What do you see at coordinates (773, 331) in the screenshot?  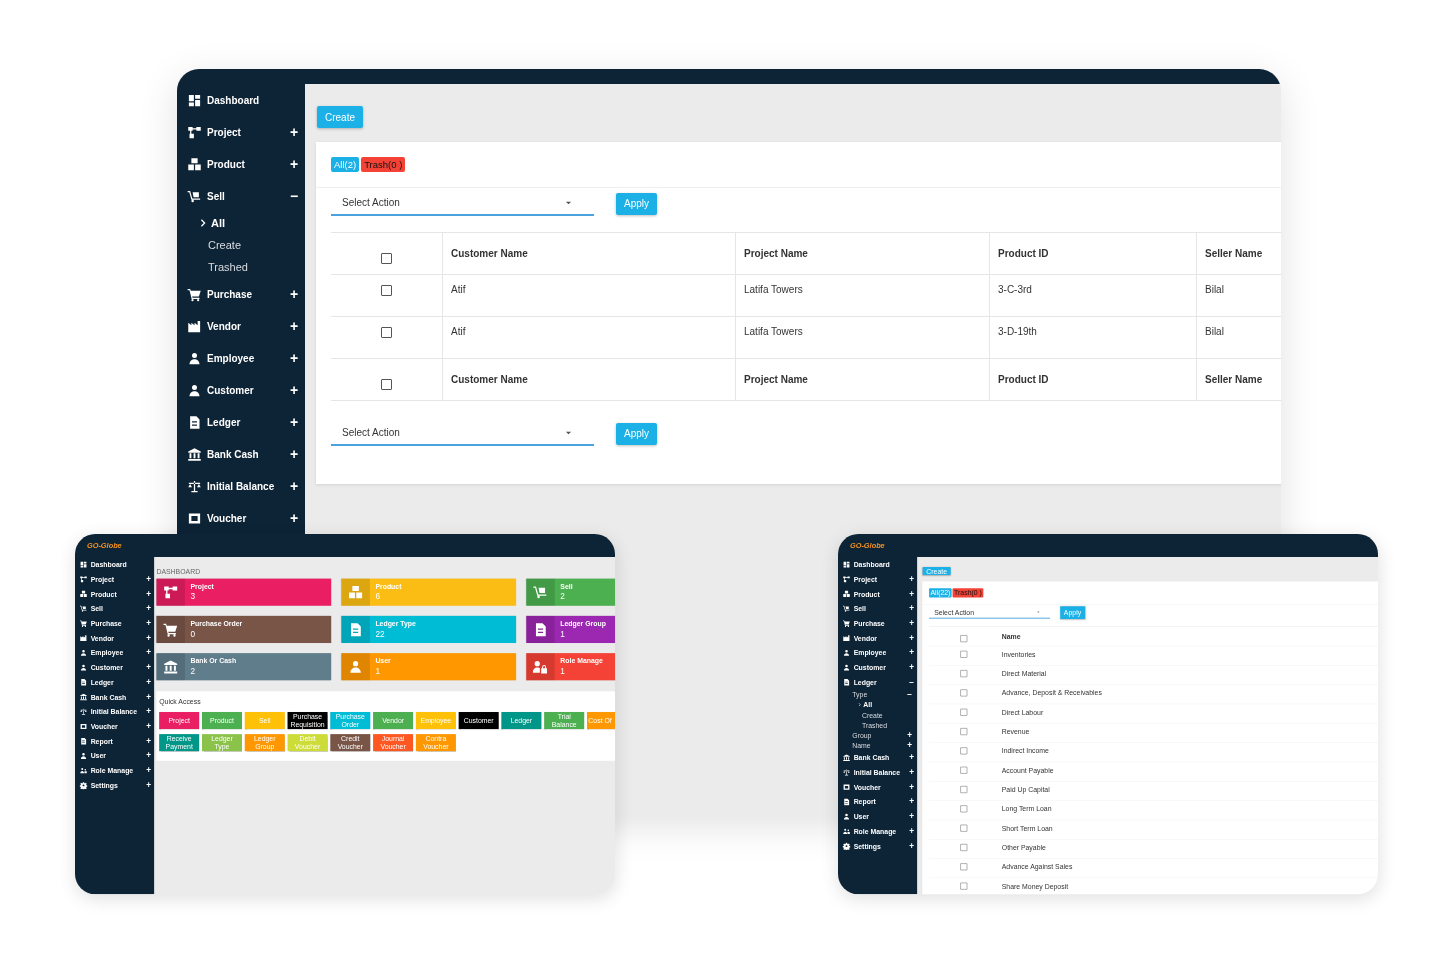 I see `table-cell: Latifa Towers` at bounding box center [773, 331].